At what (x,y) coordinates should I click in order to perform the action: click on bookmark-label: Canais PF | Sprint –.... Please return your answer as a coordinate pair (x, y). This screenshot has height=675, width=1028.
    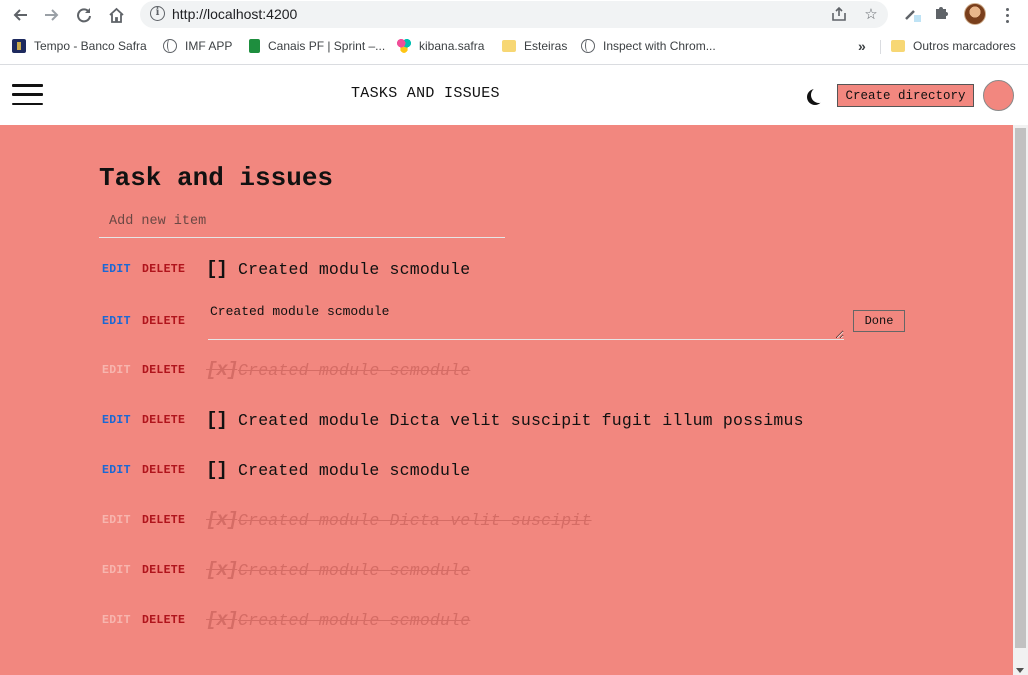
    Looking at the image, I should click on (327, 46).